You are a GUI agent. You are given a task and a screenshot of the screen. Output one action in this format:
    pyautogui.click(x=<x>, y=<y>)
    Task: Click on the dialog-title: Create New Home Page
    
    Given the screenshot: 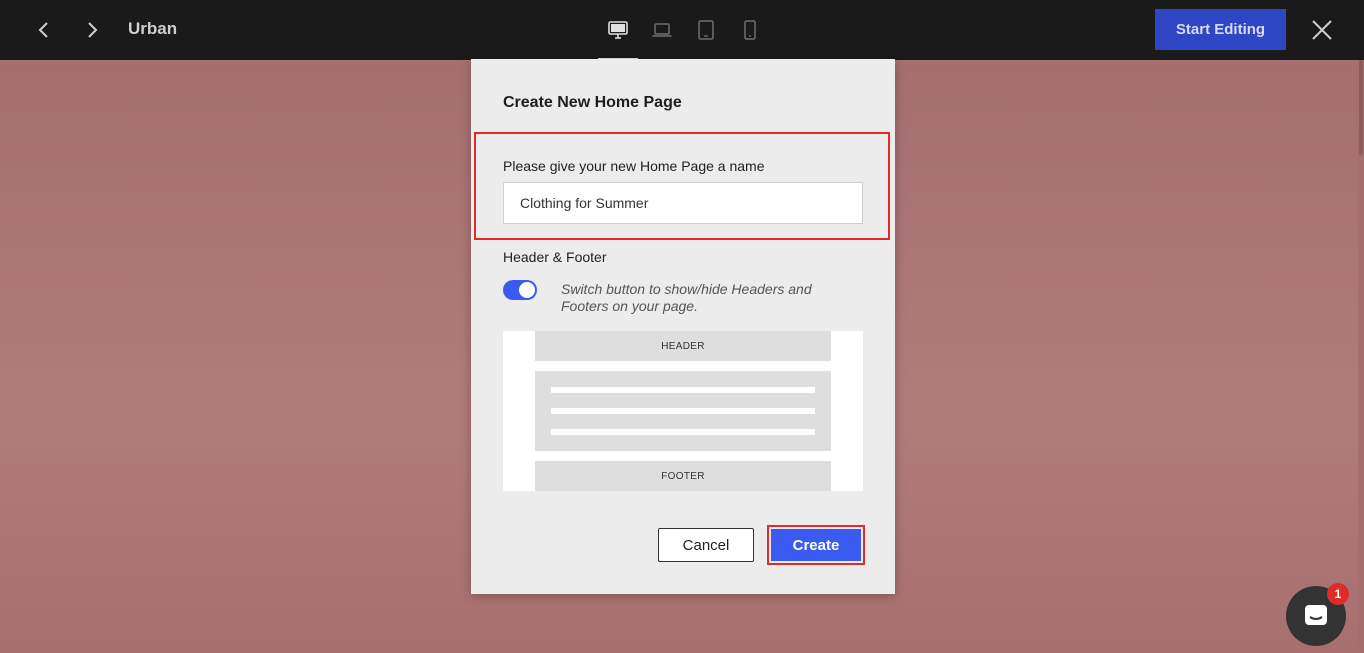 What is the action you would take?
    pyautogui.click(x=592, y=102)
    